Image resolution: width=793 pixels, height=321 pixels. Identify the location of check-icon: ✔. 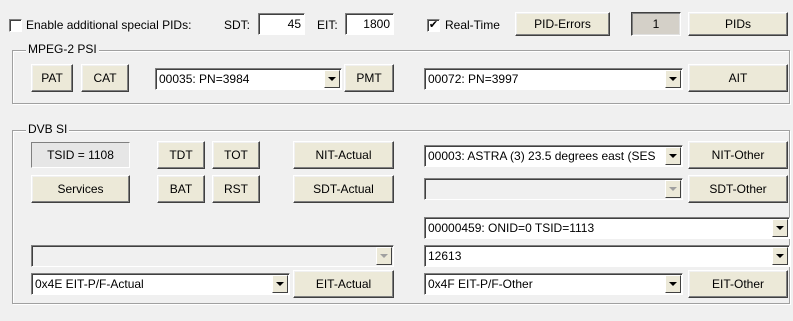
(433, 25).